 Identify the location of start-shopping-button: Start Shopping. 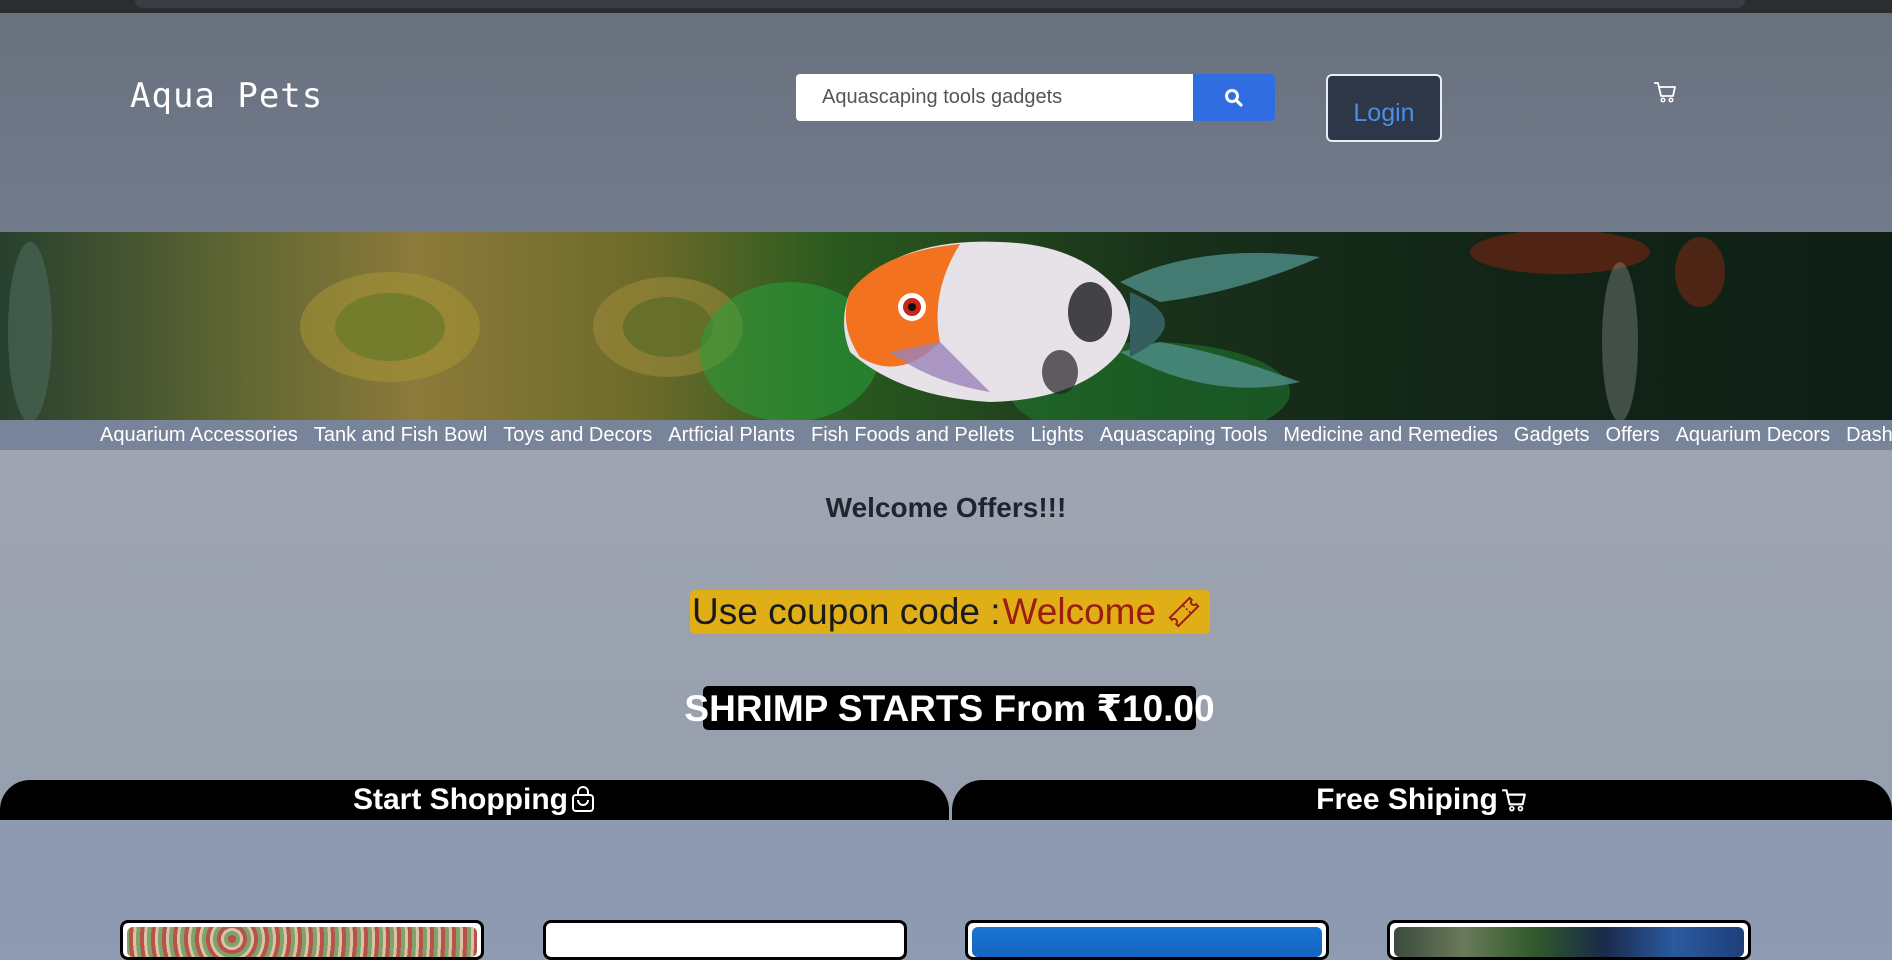
(474, 800).